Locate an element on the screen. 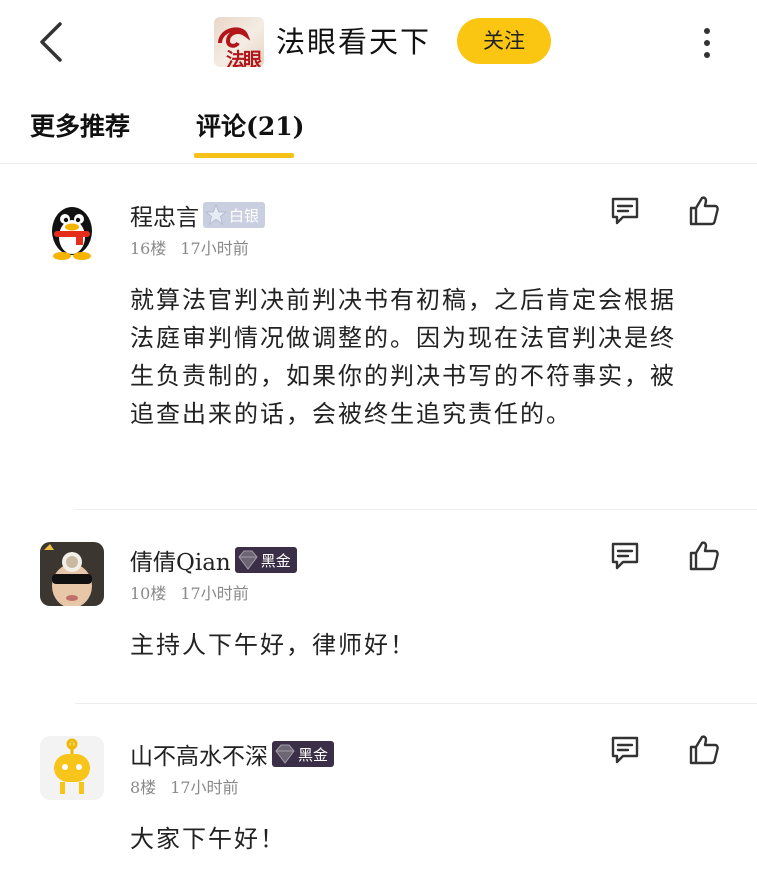 The height and width of the screenshot is (893, 757). top-bar: 法眼 法眼看天下 关注 is located at coordinates (378, 45).